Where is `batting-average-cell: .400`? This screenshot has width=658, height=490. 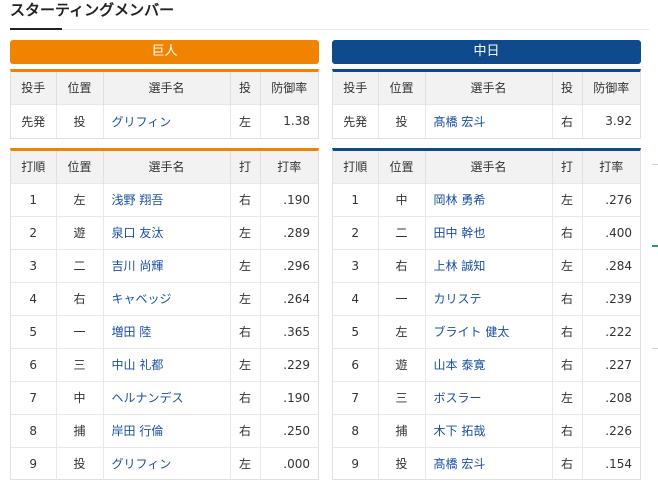
batting-average-cell: .400 is located at coordinates (611, 232).